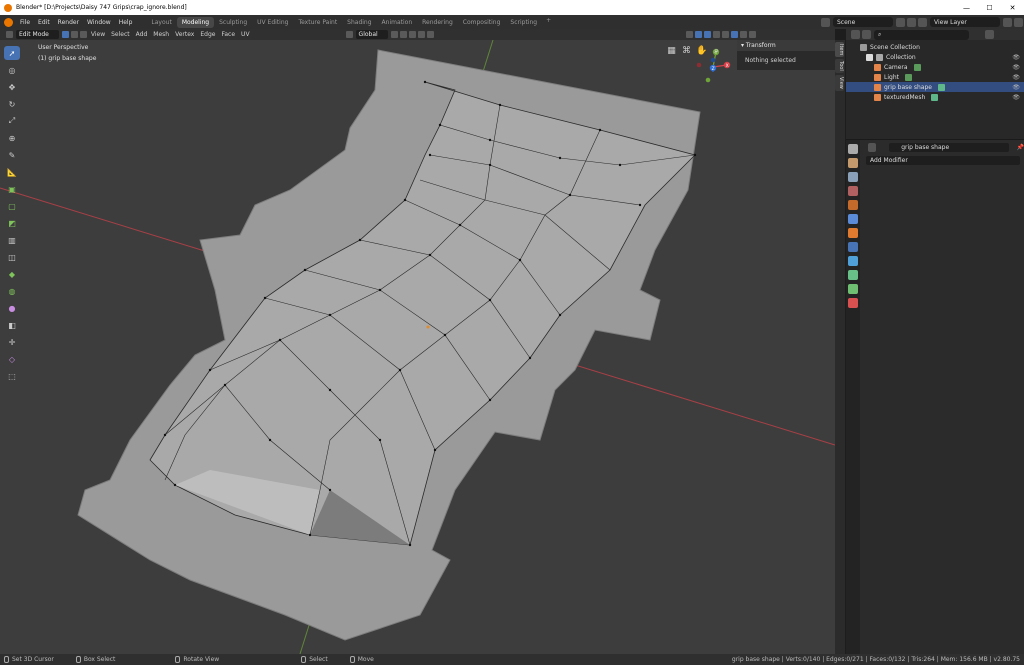  What do you see at coordinates (701, 51) in the screenshot?
I see `pan-hand-icon: ✋` at bounding box center [701, 51].